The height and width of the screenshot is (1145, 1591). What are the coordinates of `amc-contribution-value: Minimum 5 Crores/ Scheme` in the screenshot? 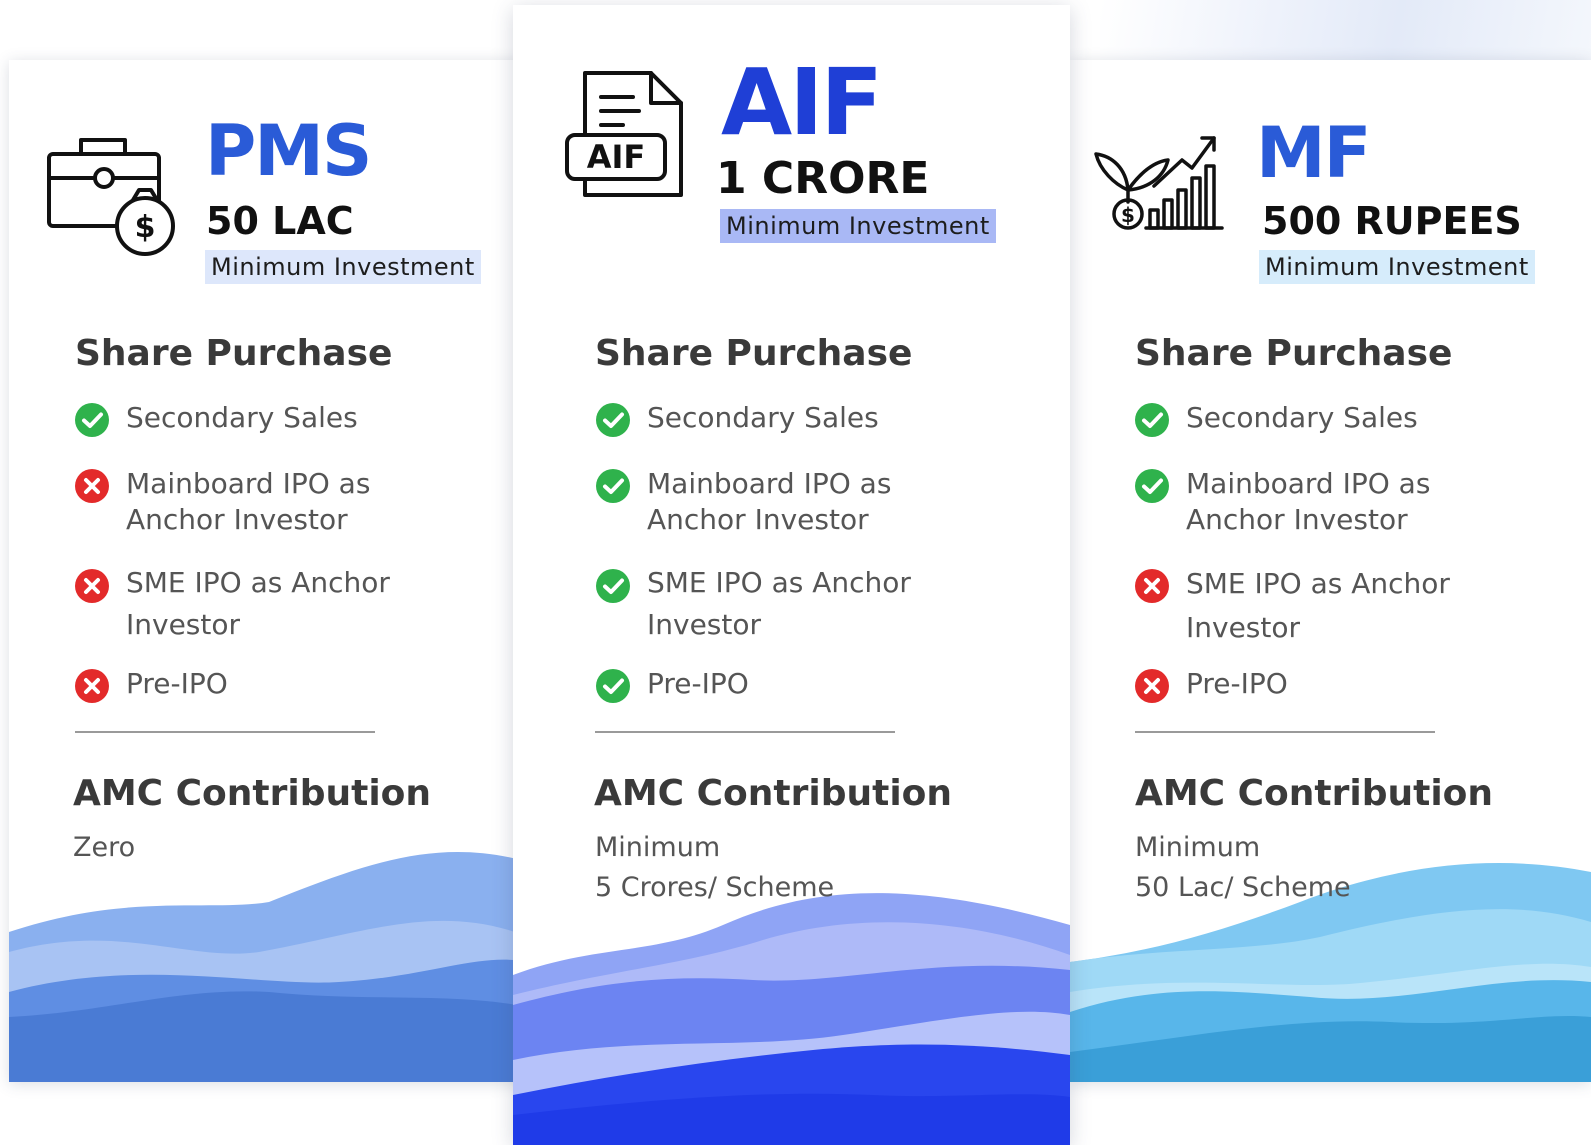 It's located at (714, 868).